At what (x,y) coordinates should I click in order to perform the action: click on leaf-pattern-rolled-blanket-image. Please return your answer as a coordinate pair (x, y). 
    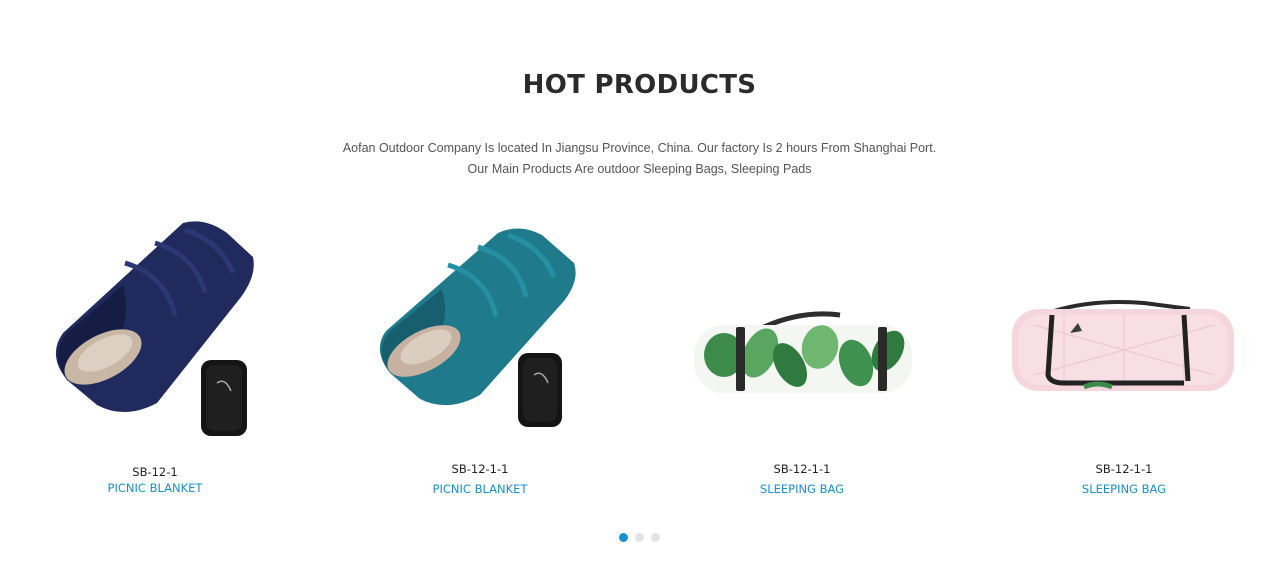
    Looking at the image, I should click on (802, 327).